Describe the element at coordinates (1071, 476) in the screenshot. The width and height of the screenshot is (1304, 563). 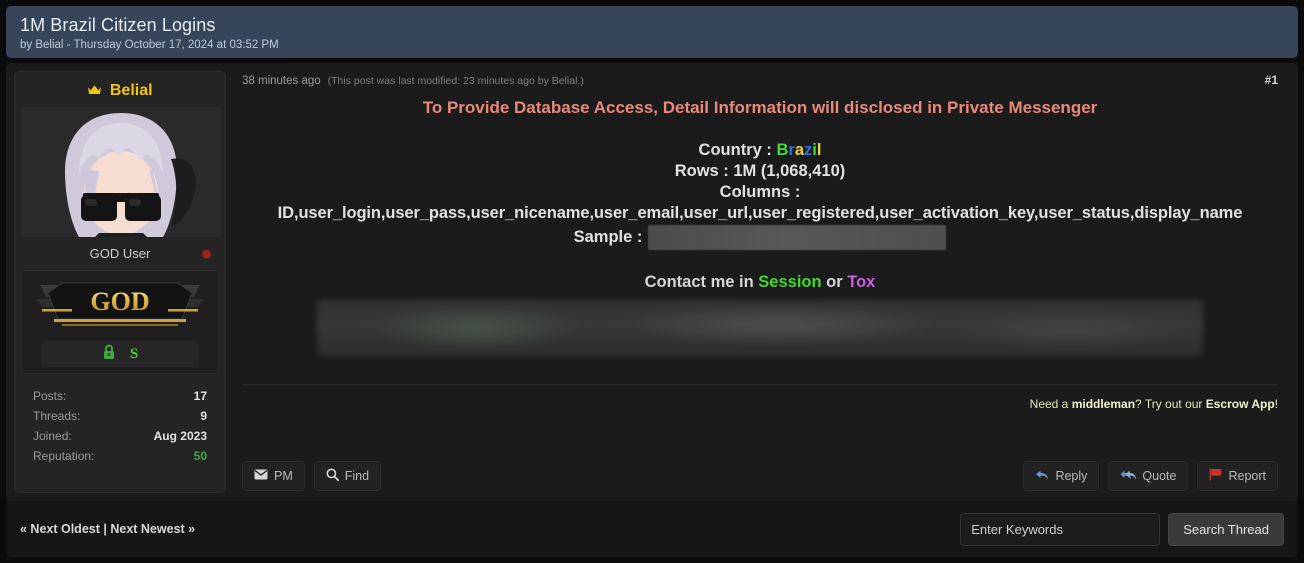
I see `reply-label: Reply` at that location.